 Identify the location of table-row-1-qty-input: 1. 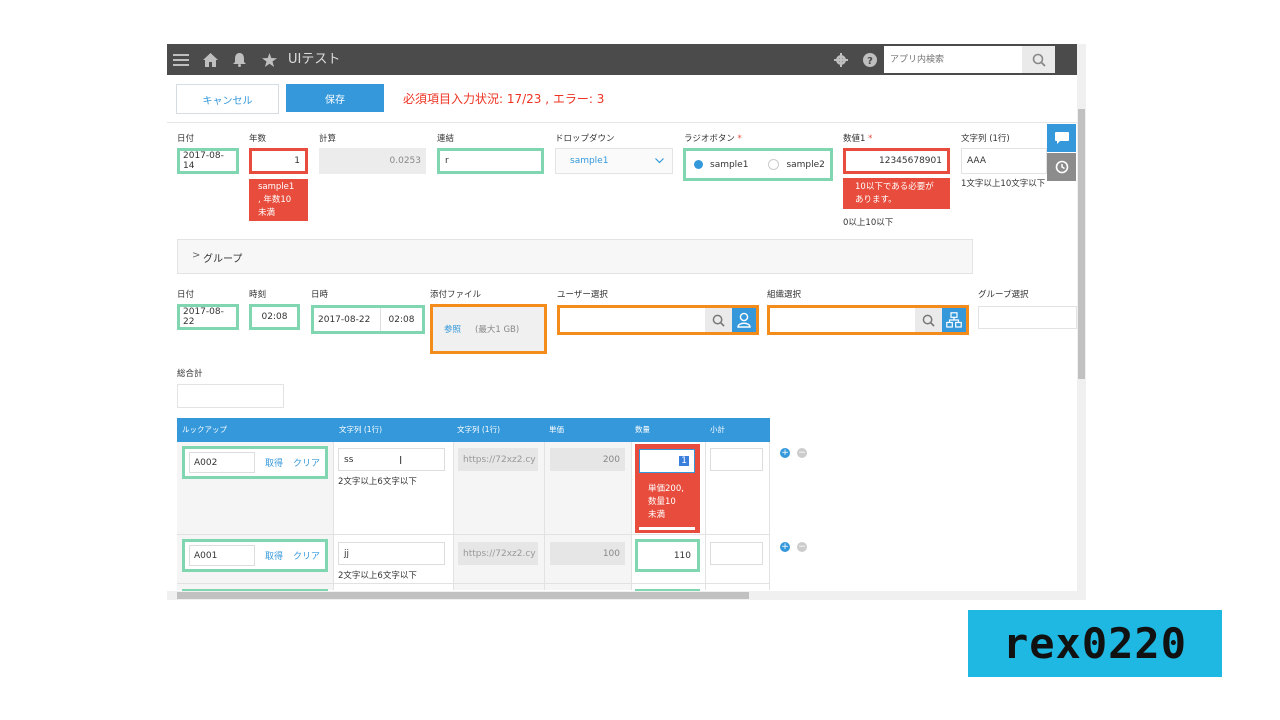
(667, 461).